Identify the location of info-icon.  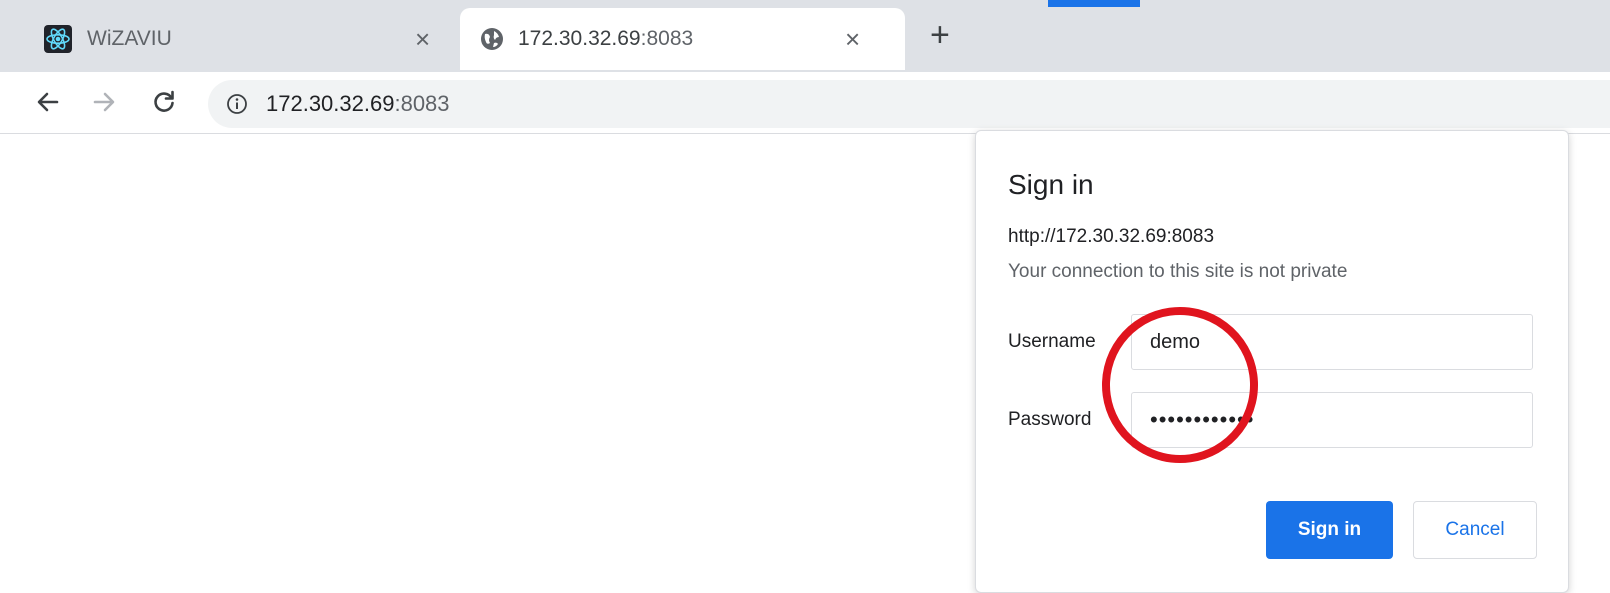
(237, 104).